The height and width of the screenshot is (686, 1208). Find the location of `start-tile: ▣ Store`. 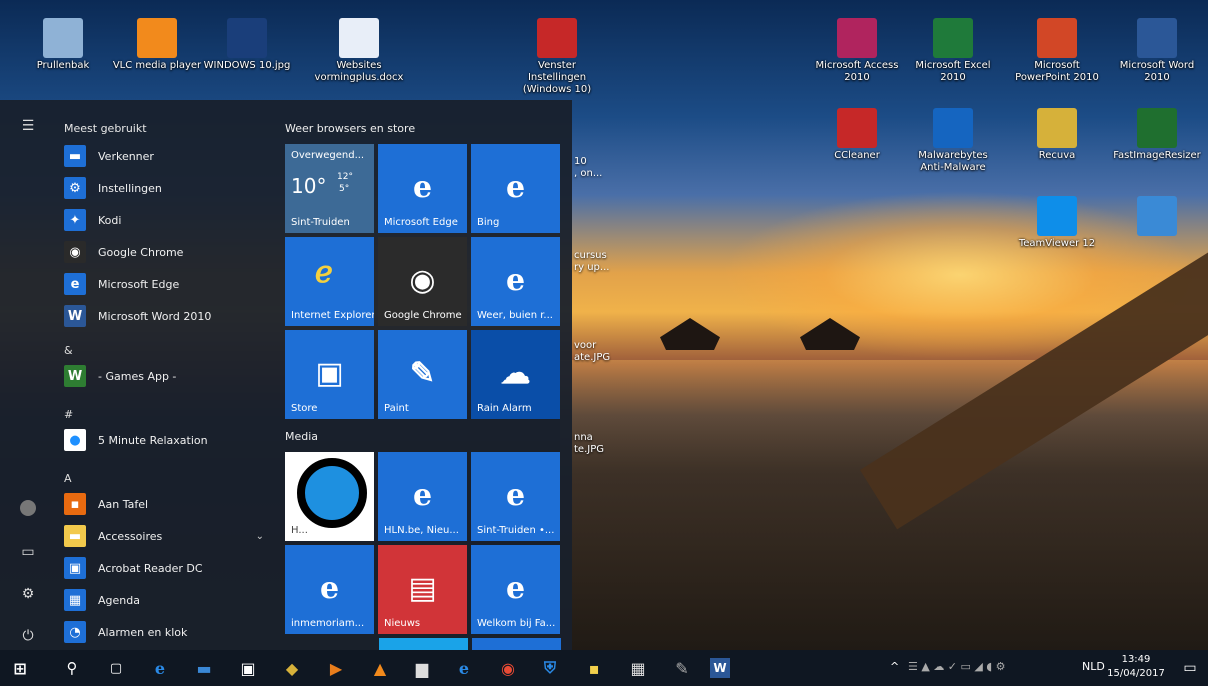

start-tile: ▣ Store is located at coordinates (329, 374).